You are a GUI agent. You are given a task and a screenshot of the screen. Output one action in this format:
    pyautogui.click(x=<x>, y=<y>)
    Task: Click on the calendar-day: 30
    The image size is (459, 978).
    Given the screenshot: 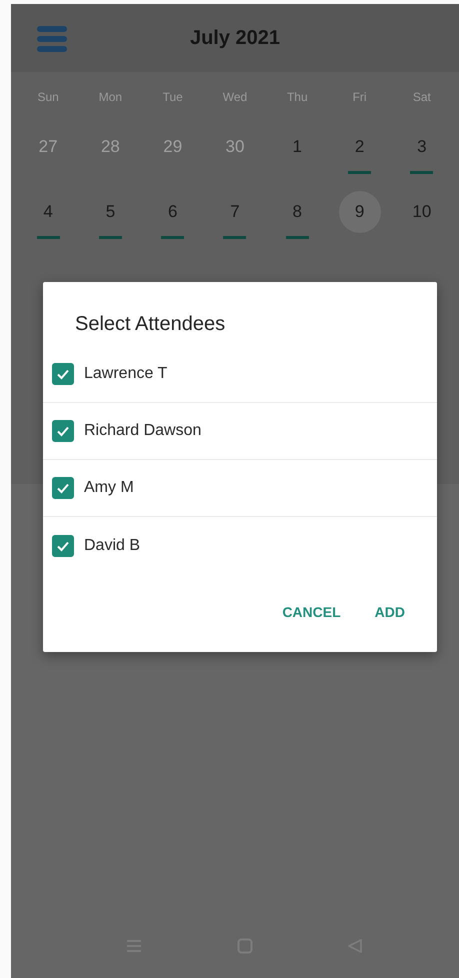 What is the action you would take?
    pyautogui.click(x=235, y=147)
    